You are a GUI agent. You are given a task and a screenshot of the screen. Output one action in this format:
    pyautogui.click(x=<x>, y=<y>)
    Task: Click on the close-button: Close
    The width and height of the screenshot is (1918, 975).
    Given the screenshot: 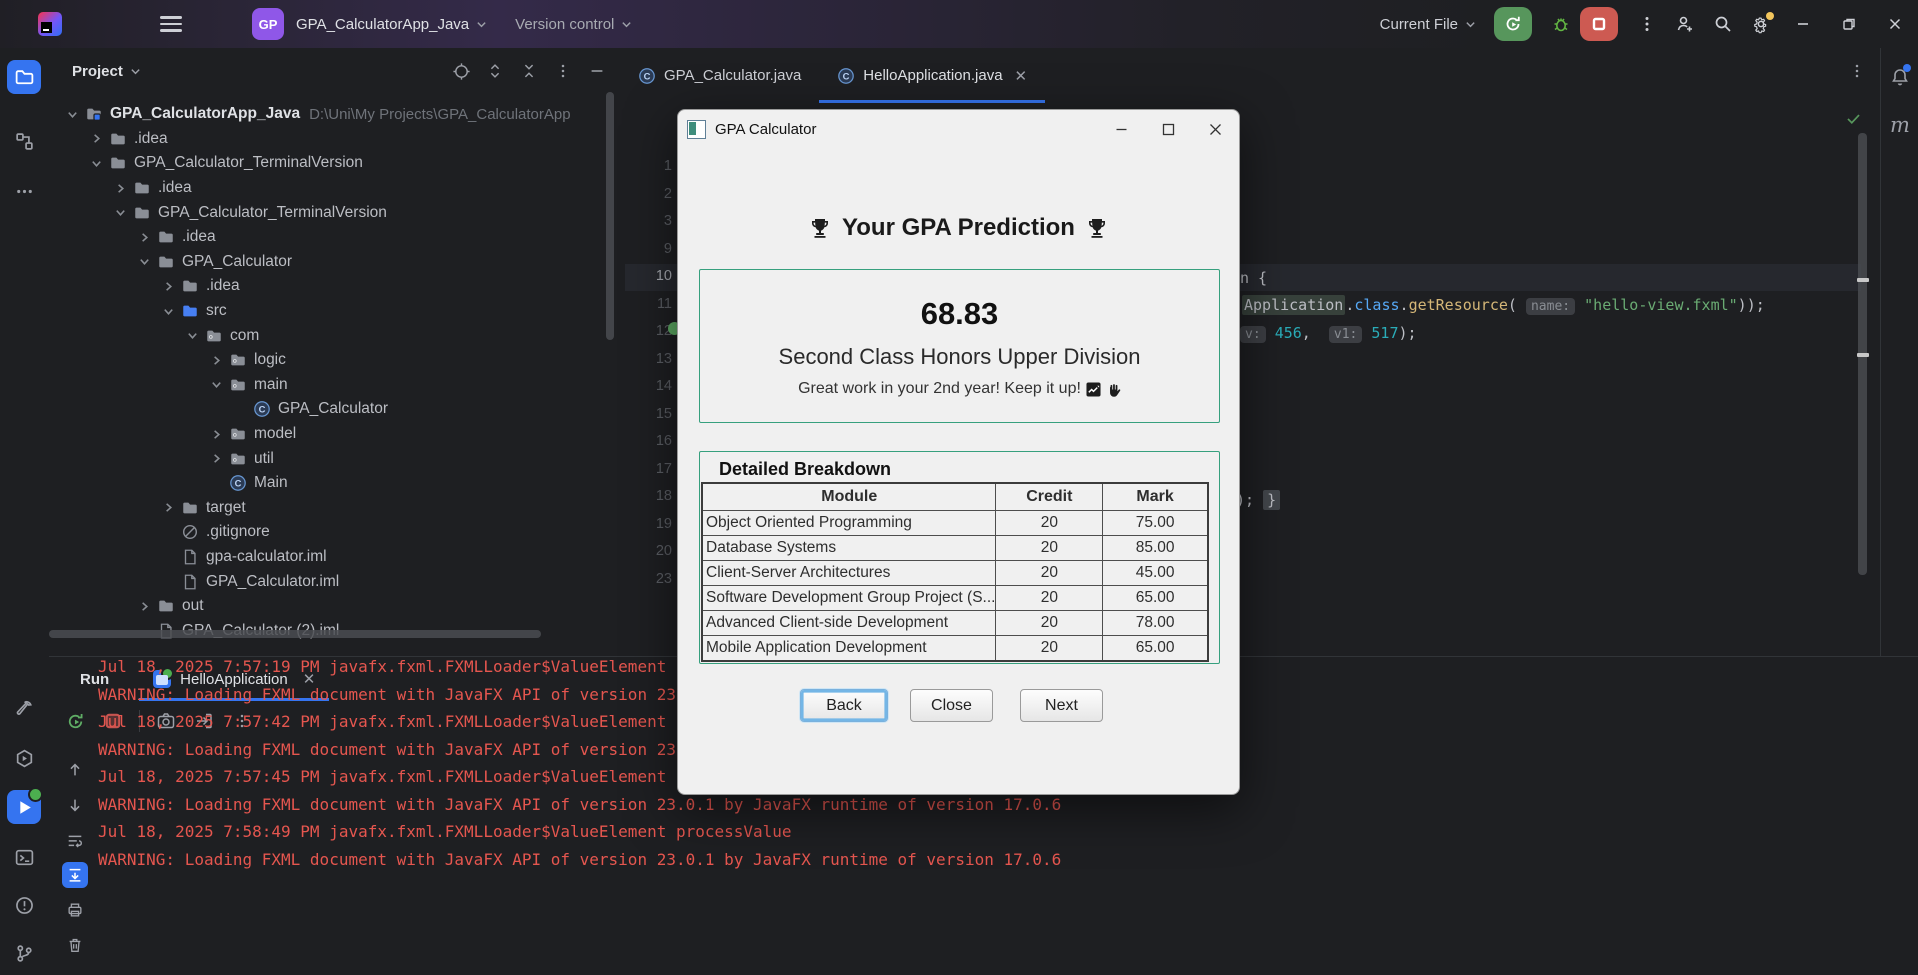 What is the action you would take?
    pyautogui.click(x=951, y=705)
    